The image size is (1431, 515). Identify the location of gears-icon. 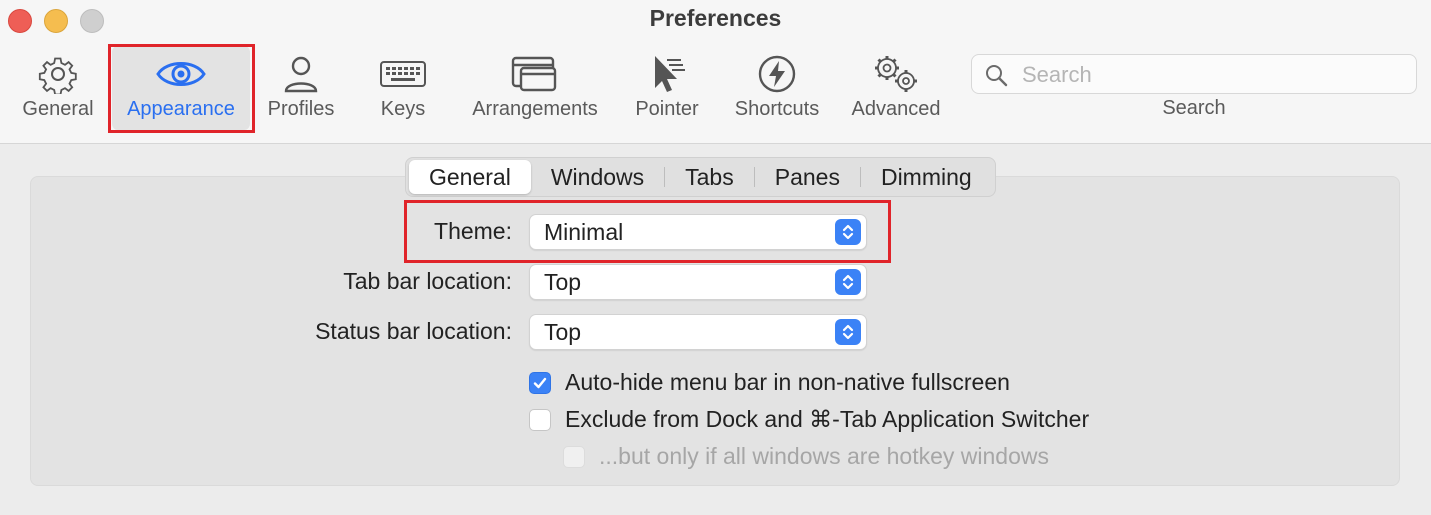
(896, 74).